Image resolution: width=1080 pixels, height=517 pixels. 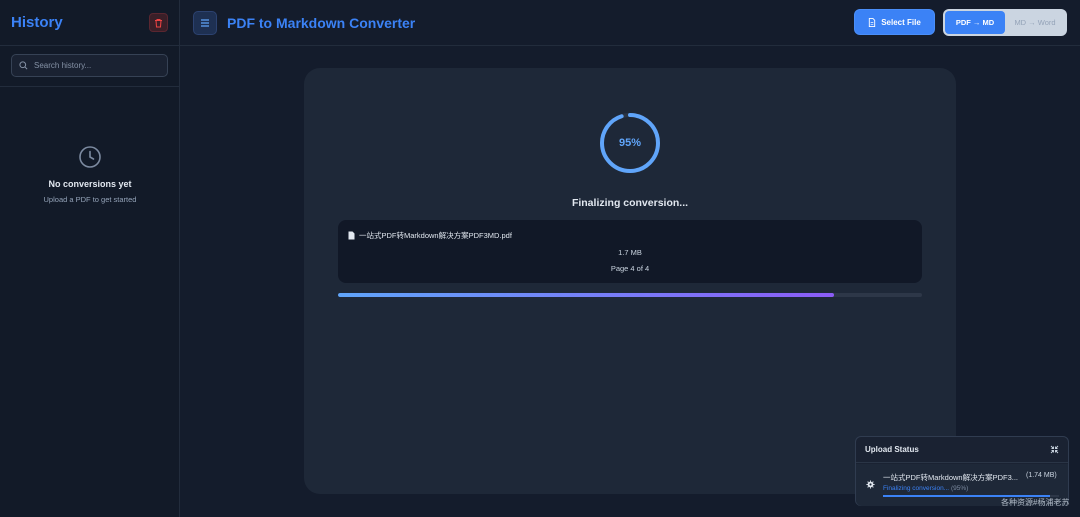 What do you see at coordinates (90, 157) in the screenshot?
I see `clock-icon` at bounding box center [90, 157].